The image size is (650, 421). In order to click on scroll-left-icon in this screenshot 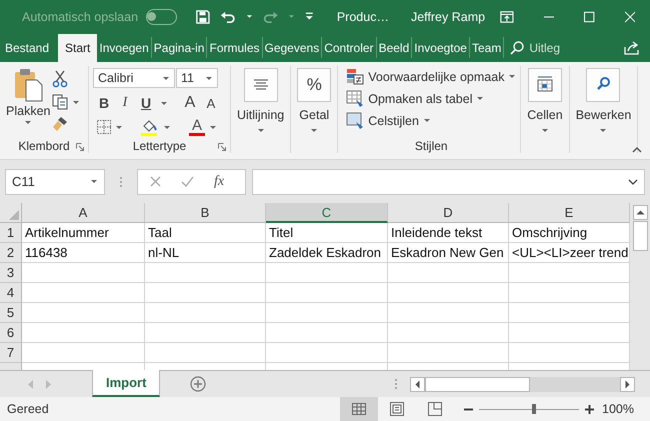, I will do `click(417, 384)`.